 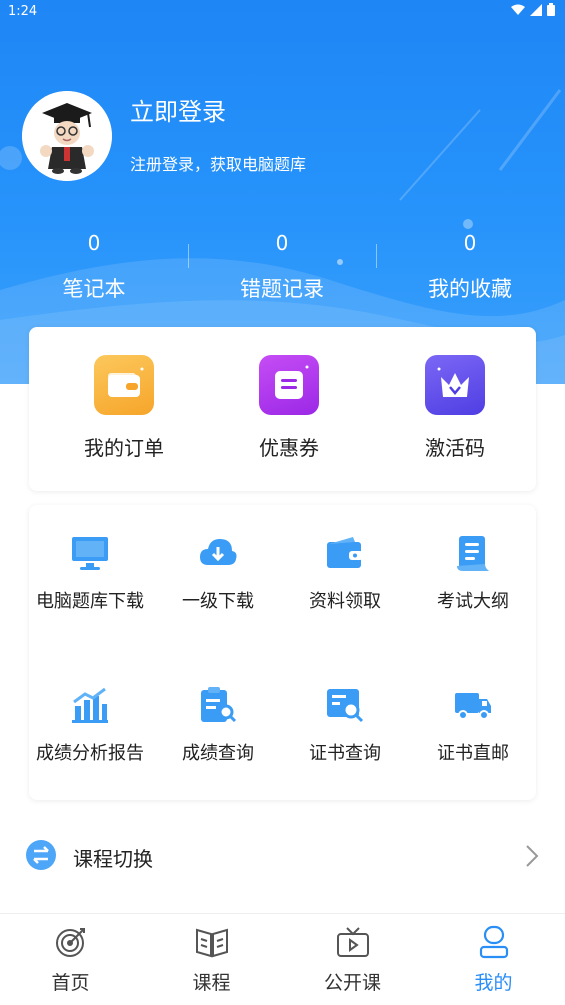 I want to click on book-icon, so click(x=211, y=942).